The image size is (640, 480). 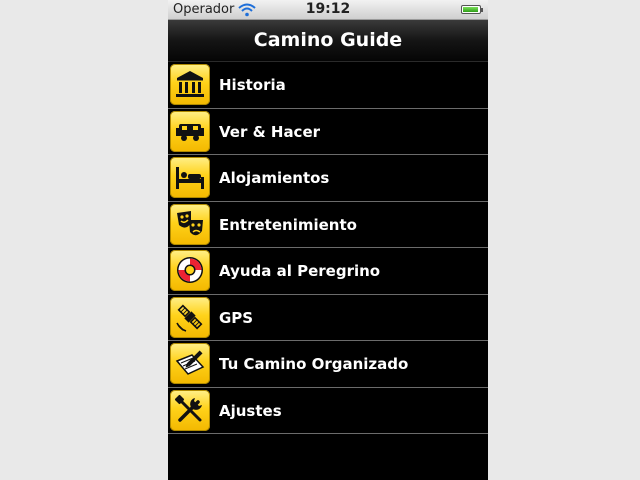 I want to click on menu-item-label: Entretenimiento, so click(x=288, y=224).